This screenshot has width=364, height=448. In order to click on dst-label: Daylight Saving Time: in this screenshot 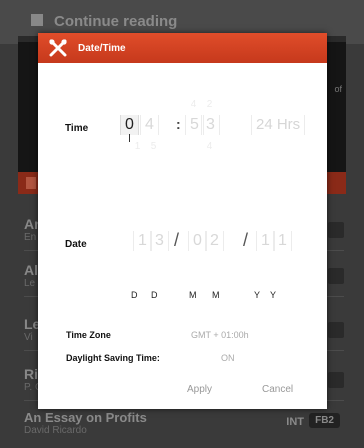, I will do `click(113, 358)`.